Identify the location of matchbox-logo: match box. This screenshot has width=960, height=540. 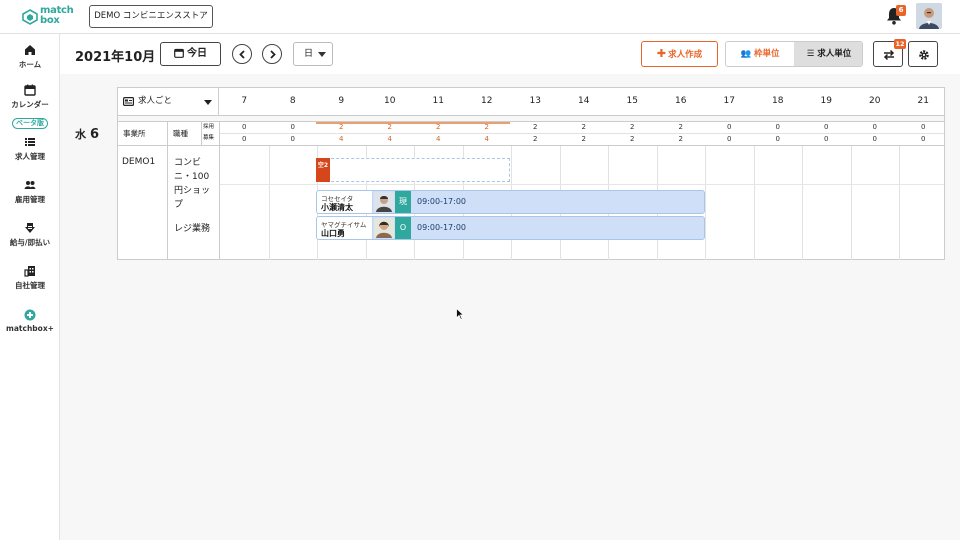
(48, 17).